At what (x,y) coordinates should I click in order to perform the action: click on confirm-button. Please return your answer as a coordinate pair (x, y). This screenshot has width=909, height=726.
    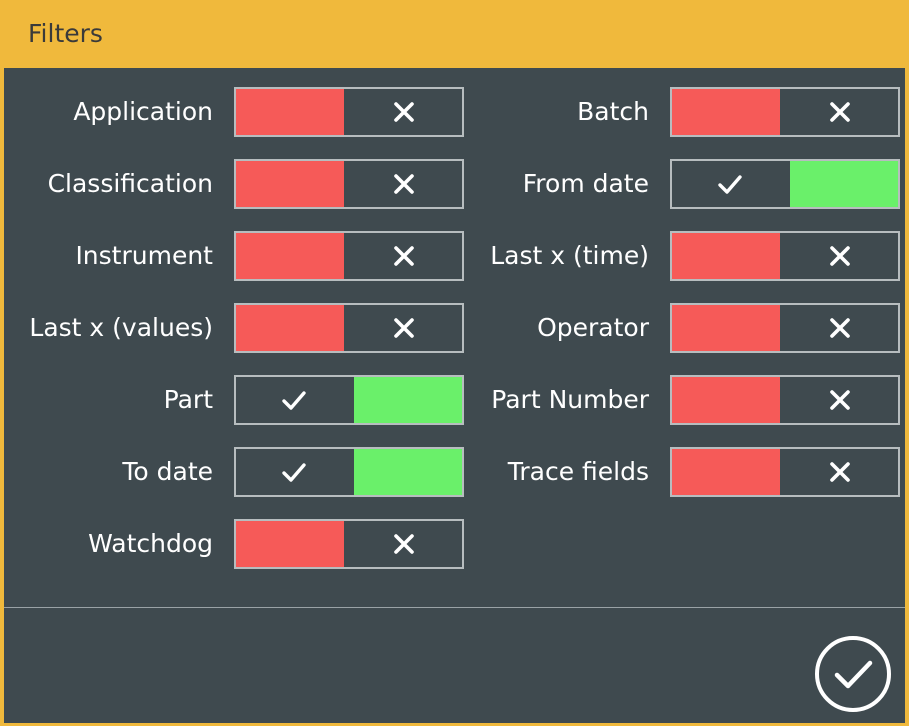
    Looking at the image, I should click on (853, 674).